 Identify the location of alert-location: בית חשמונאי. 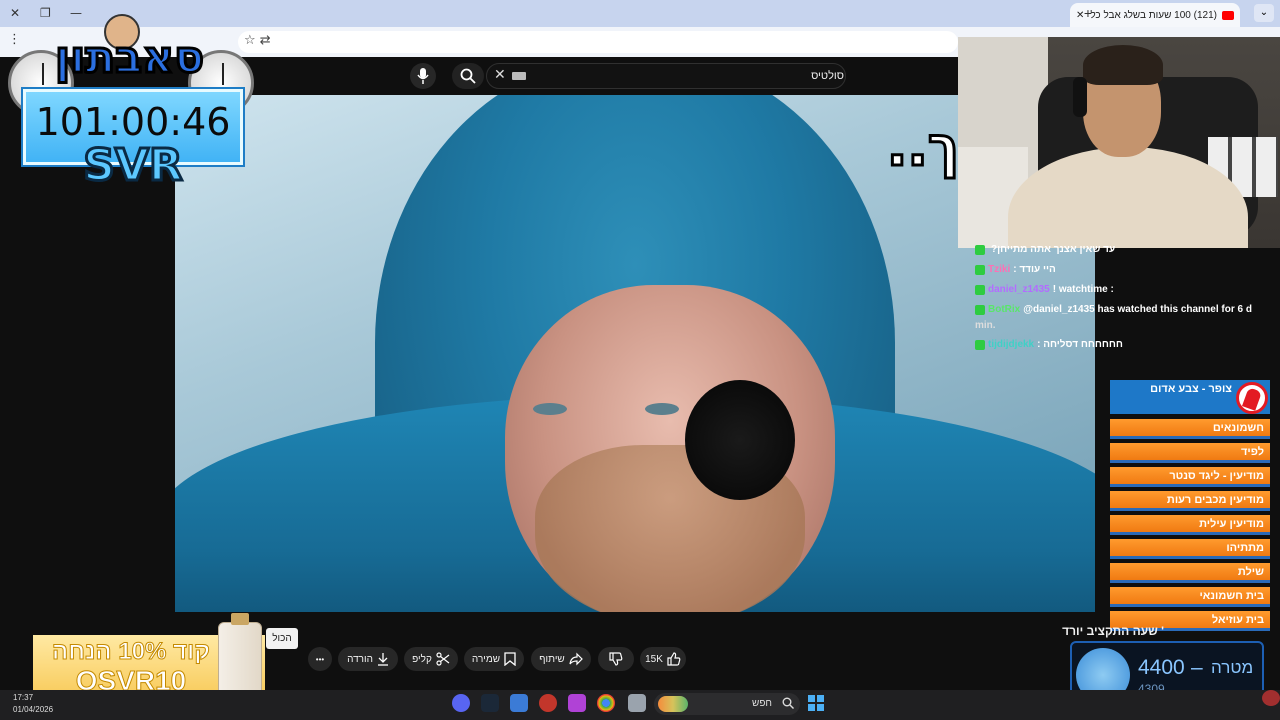
(1190, 597).